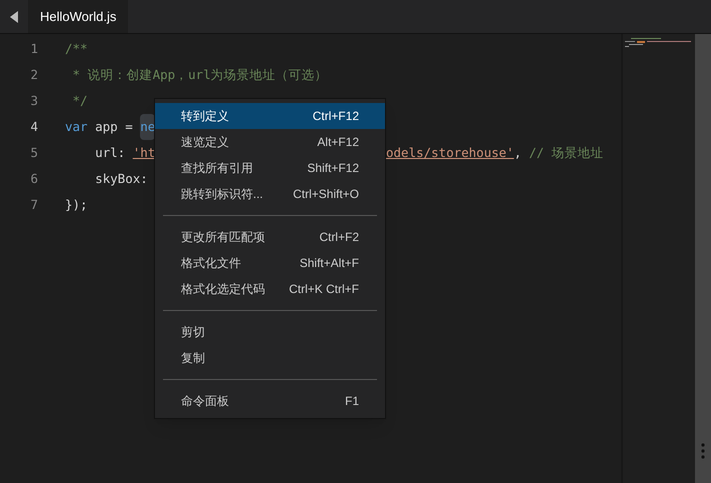 The height and width of the screenshot is (483, 711). Describe the element at coordinates (270, 358) in the screenshot. I see `menu-item: 复制` at that location.